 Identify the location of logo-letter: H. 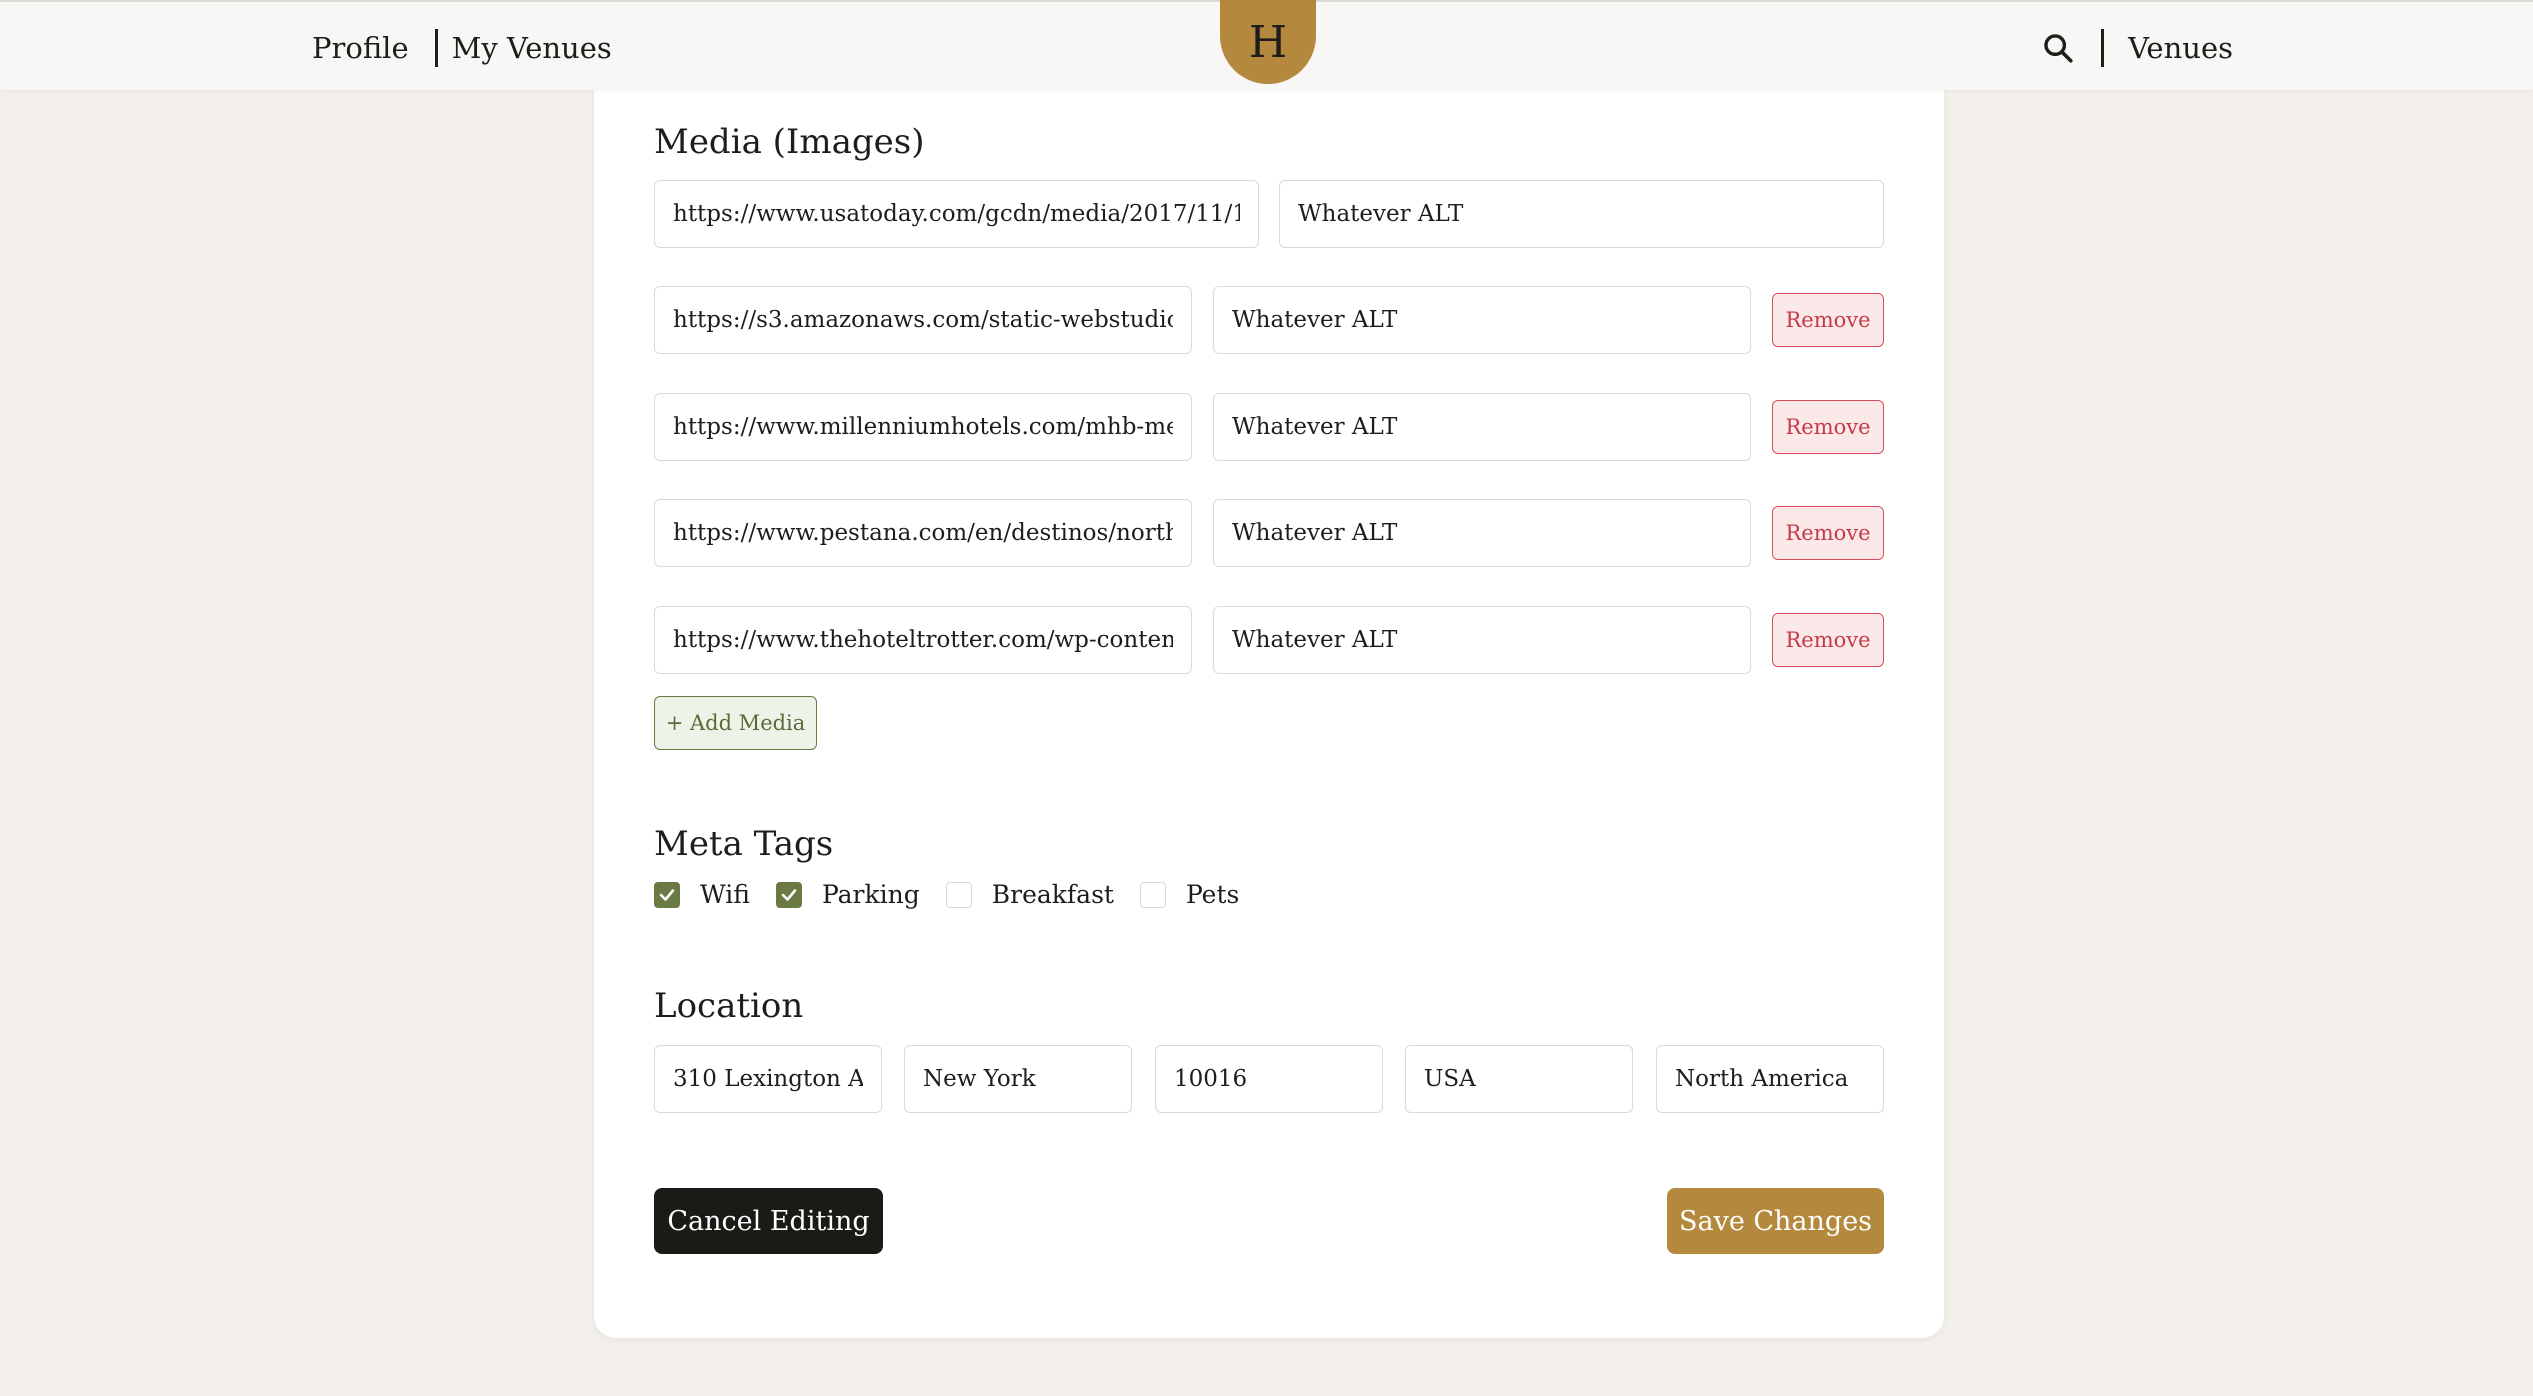
(1268, 42).